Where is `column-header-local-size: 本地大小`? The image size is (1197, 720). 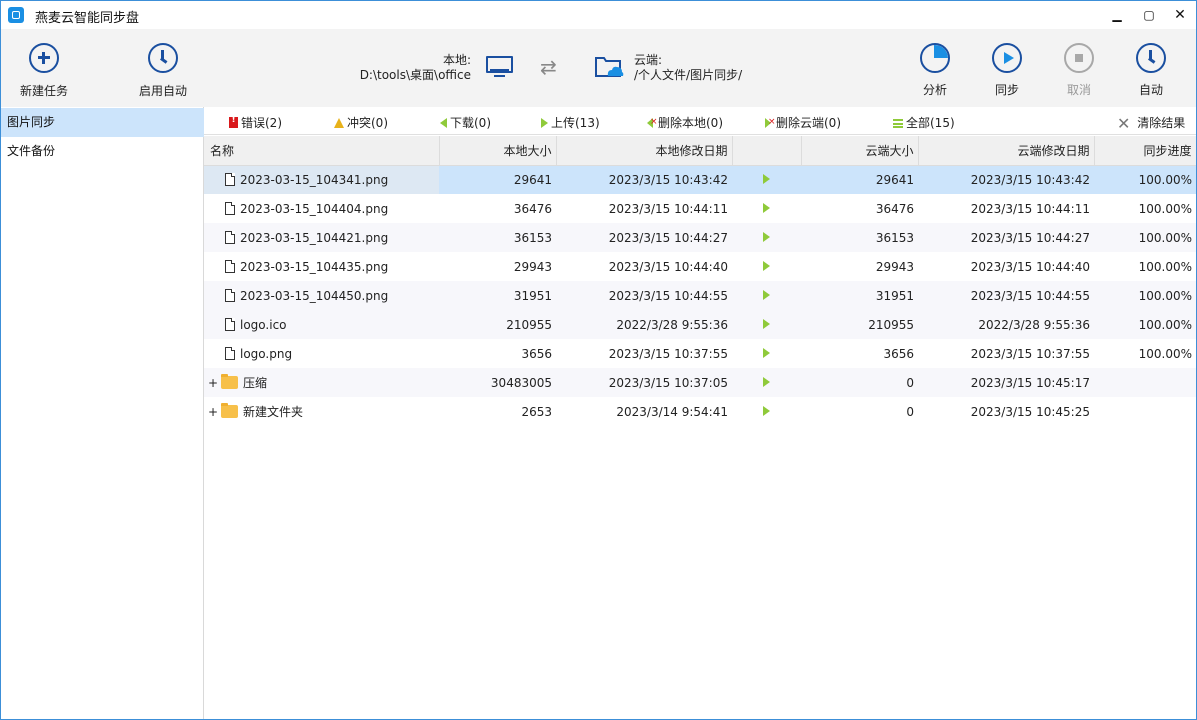
column-header-local-size: 本地大小 is located at coordinates (498, 151).